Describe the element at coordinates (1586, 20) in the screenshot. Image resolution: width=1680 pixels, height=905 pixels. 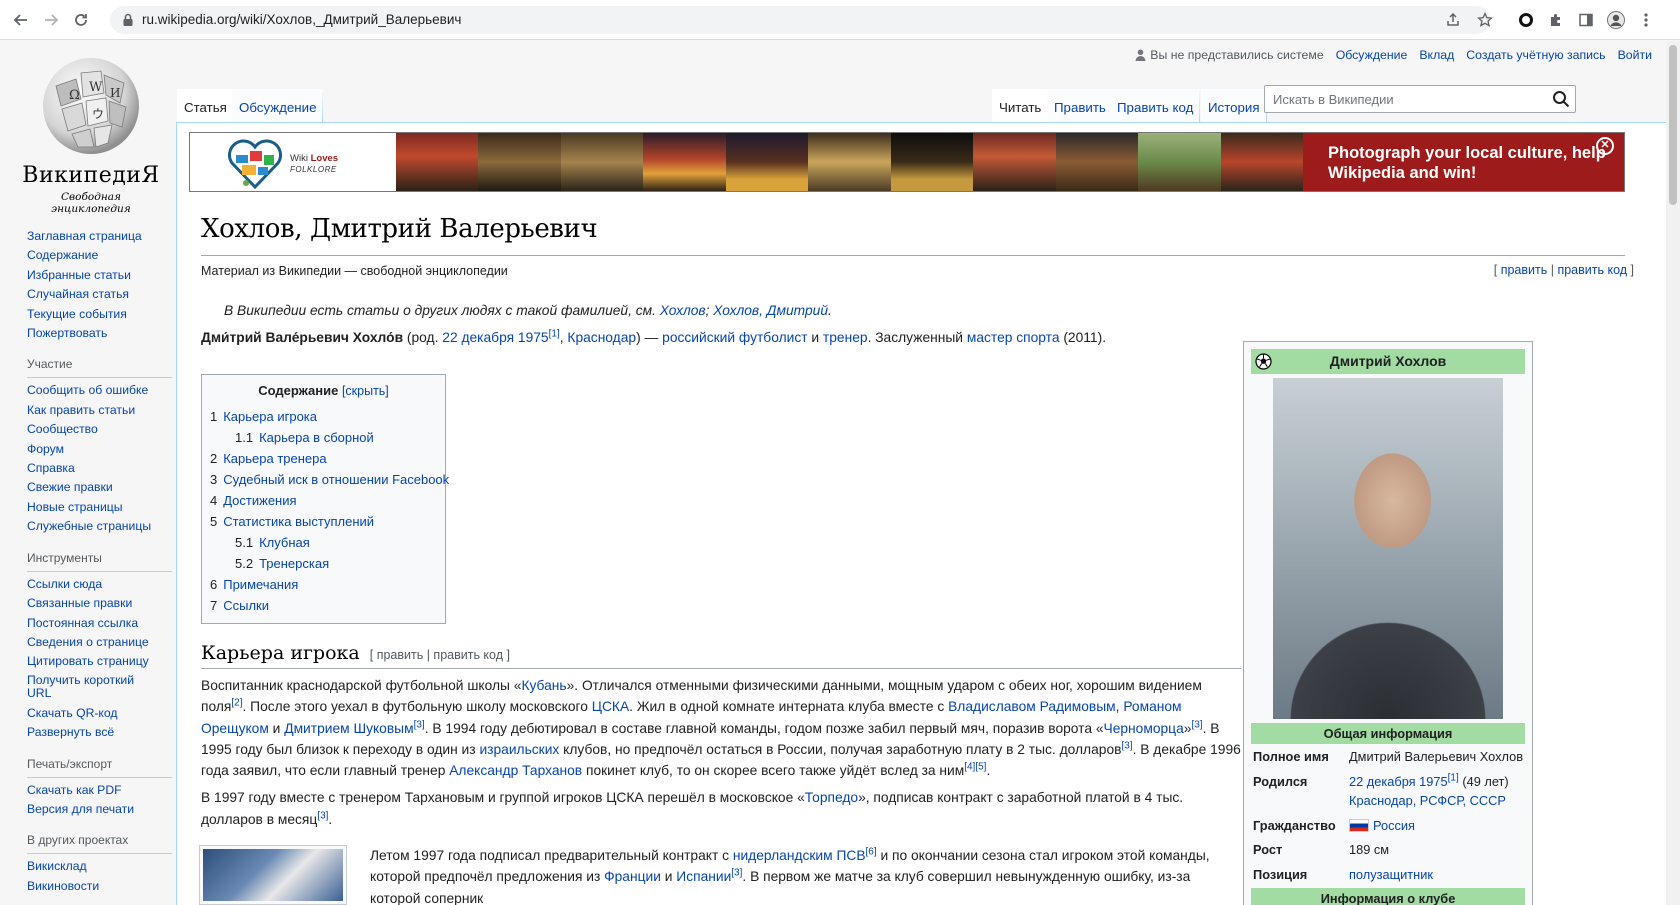
I see `side-panel-button` at that location.